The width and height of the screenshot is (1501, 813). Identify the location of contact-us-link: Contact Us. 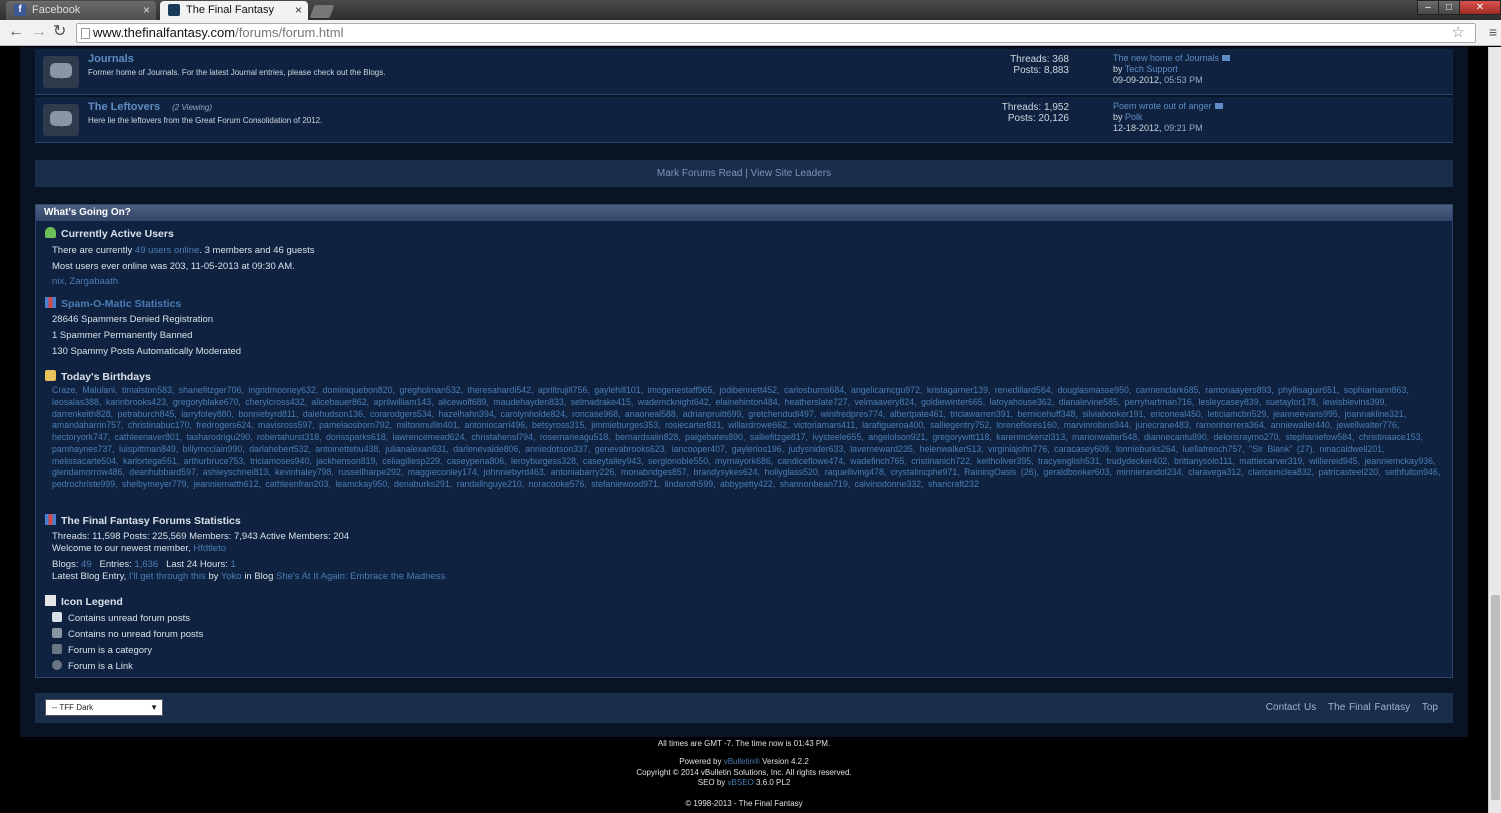
(1291, 707).